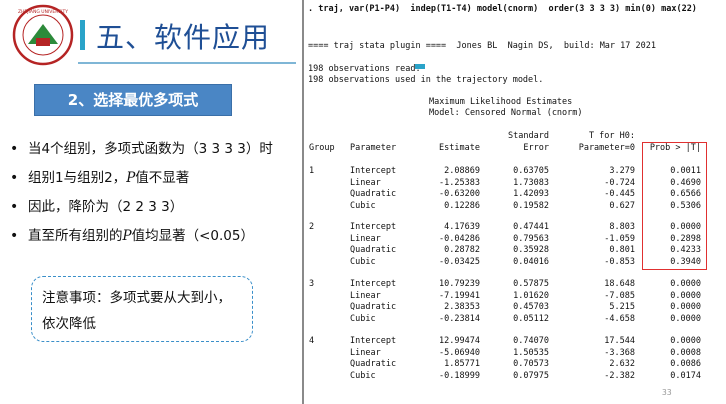 This screenshot has width=726, height=404. I want to click on cell-std-error: 1.01620, so click(531, 295).